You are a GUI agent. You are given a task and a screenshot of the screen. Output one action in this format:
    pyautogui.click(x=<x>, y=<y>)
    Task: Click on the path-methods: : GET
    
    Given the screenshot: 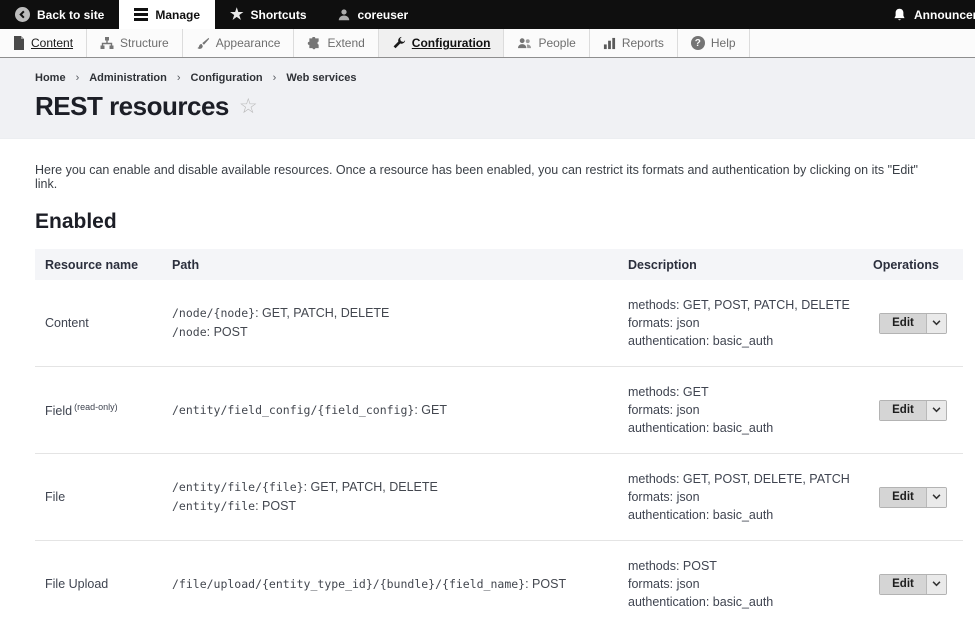 What is the action you would take?
    pyautogui.click(x=430, y=409)
    